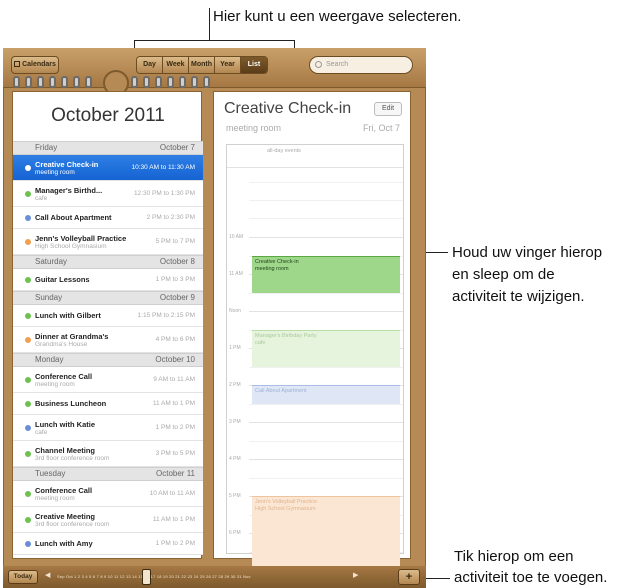  Describe the element at coordinates (315, 167) in the screenshot. I see `all-day-divider` at that location.